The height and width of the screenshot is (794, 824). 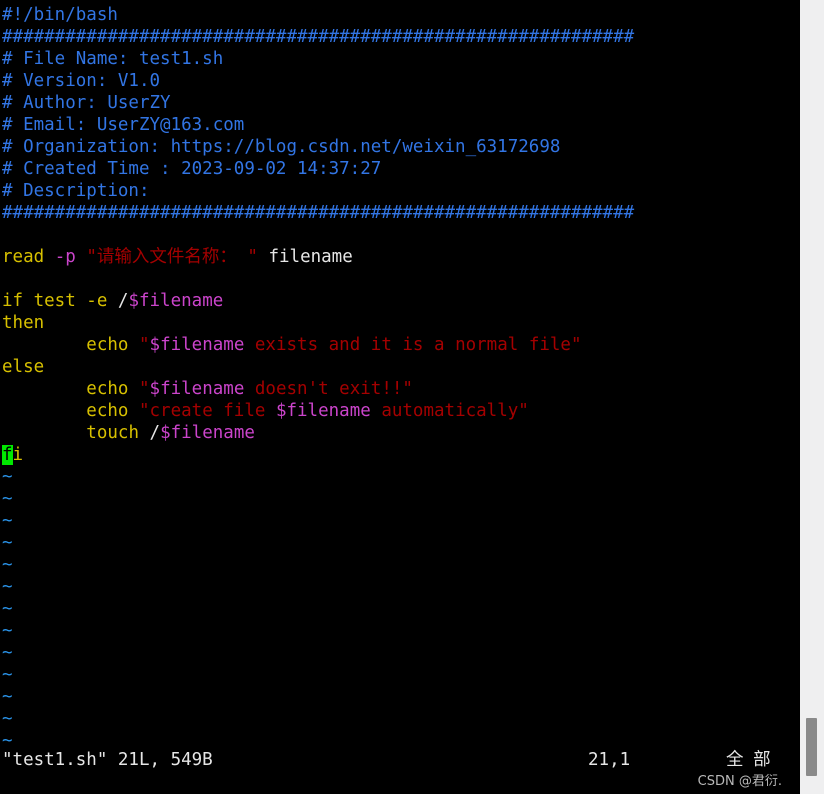 I want to click on code-span: # Created Time : 2023-09-02 14:37:27, so click(x=192, y=169).